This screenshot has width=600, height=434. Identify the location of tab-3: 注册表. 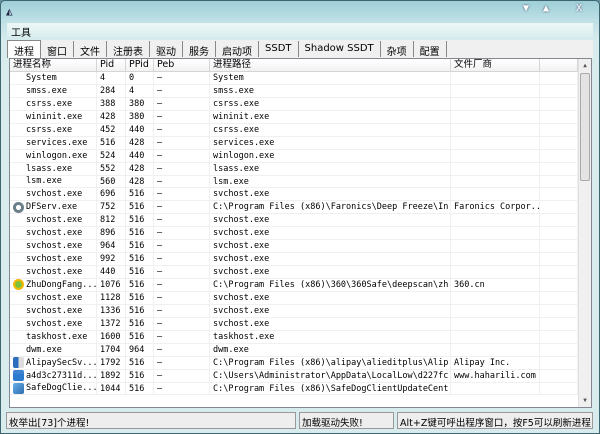
(128, 49).